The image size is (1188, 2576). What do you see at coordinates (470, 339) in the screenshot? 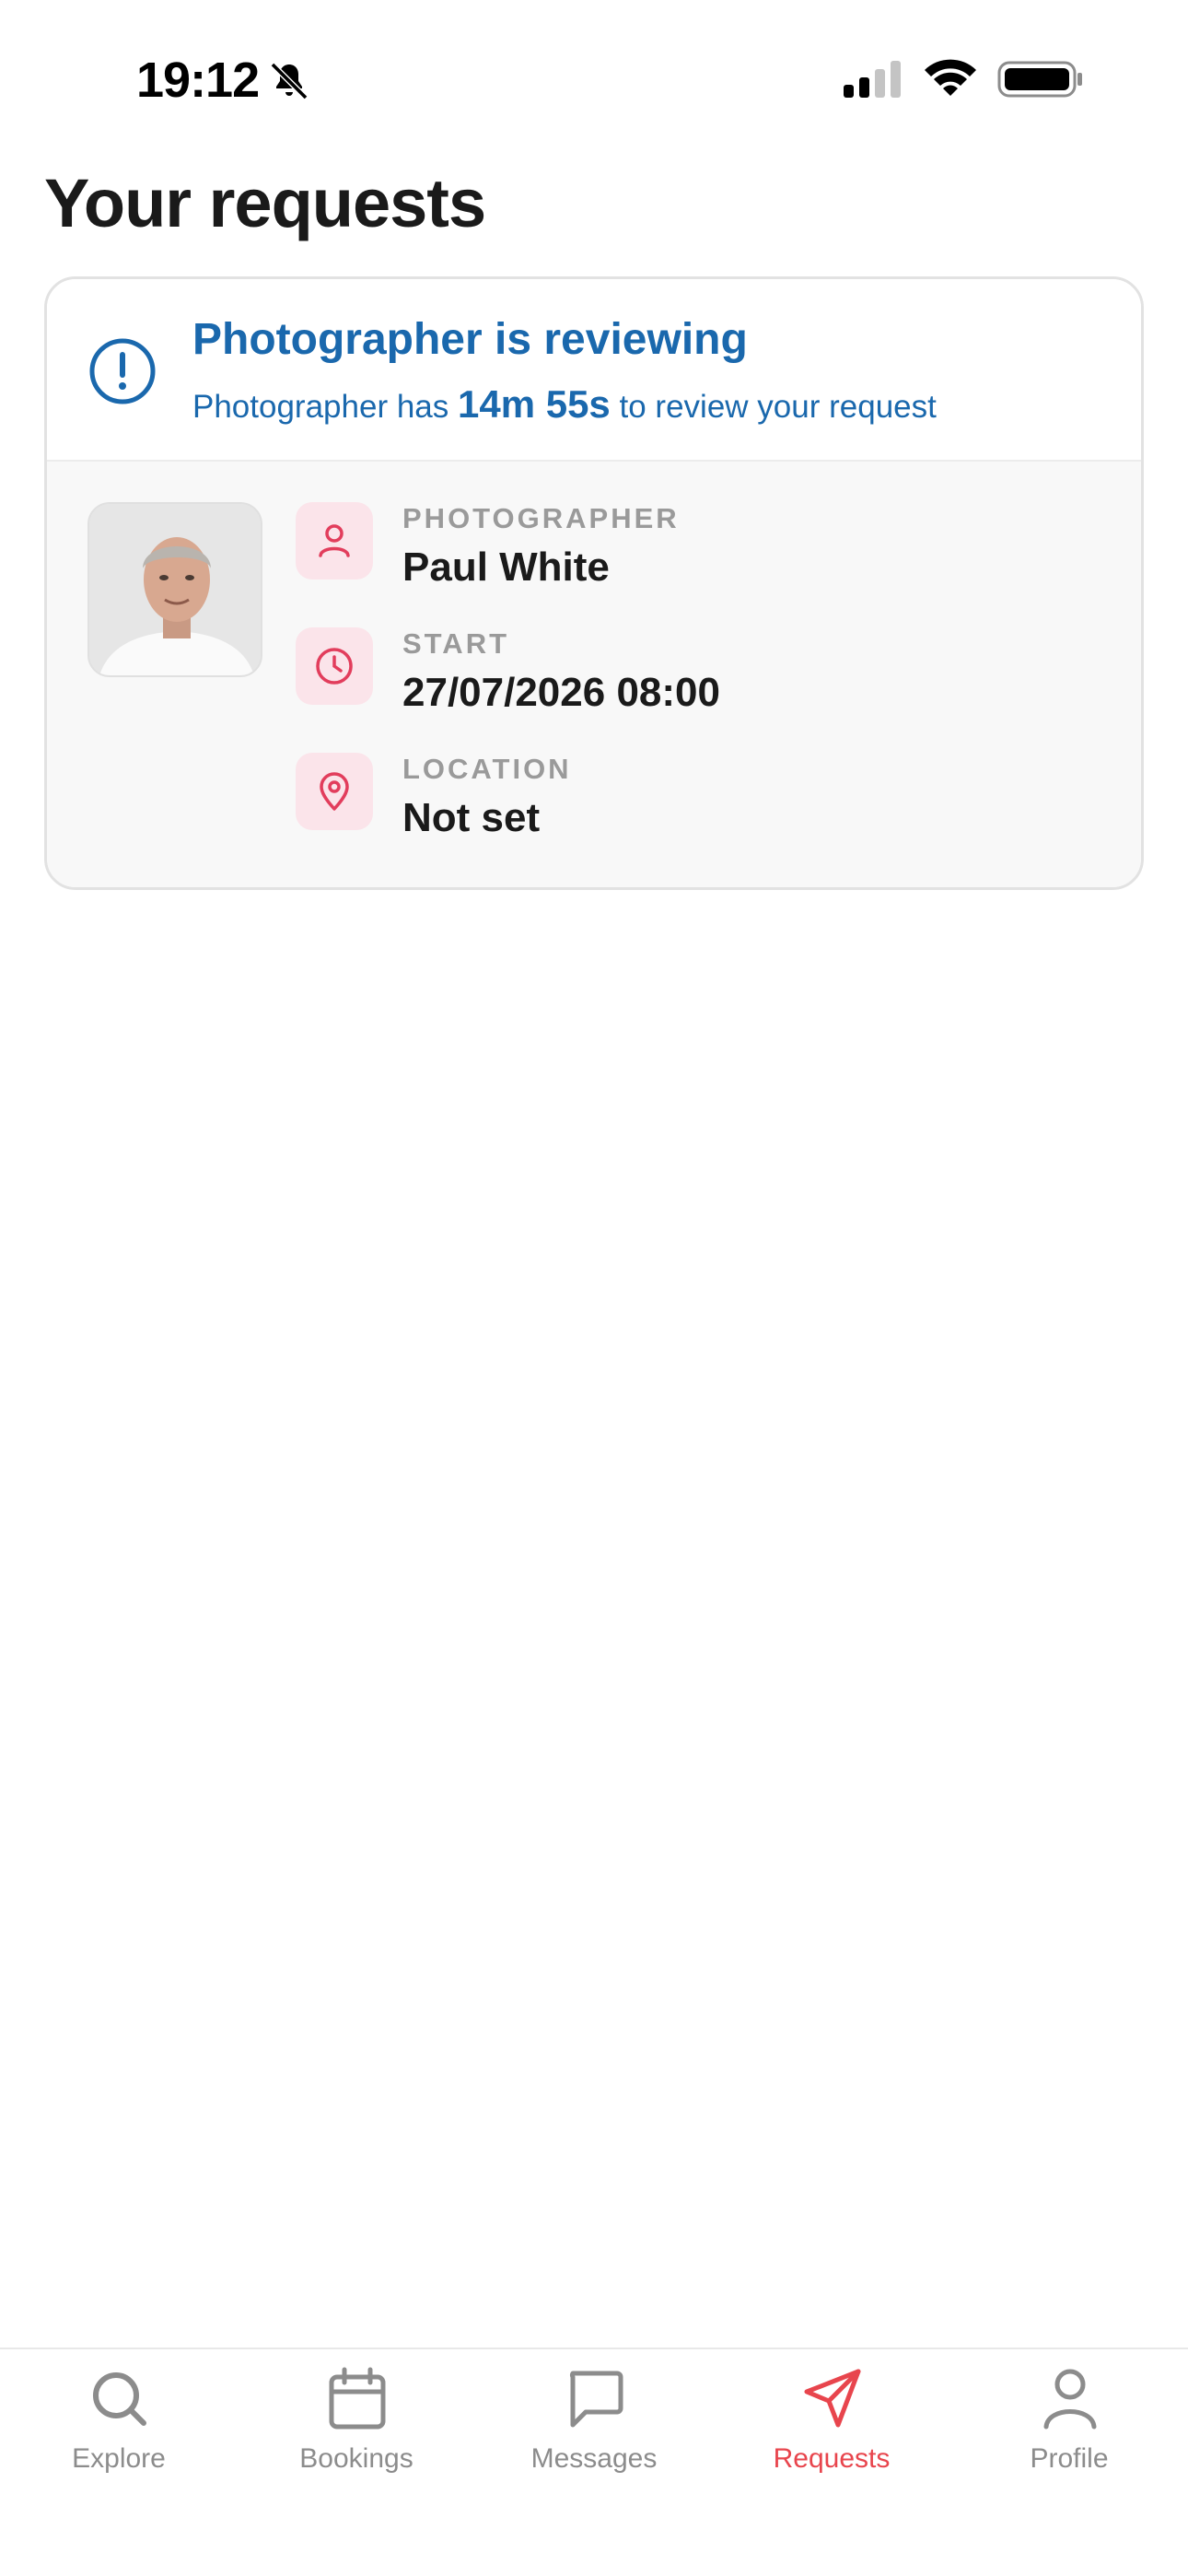
I see `request-status-title: Photographer is reviewing` at bounding box center [470, 339].